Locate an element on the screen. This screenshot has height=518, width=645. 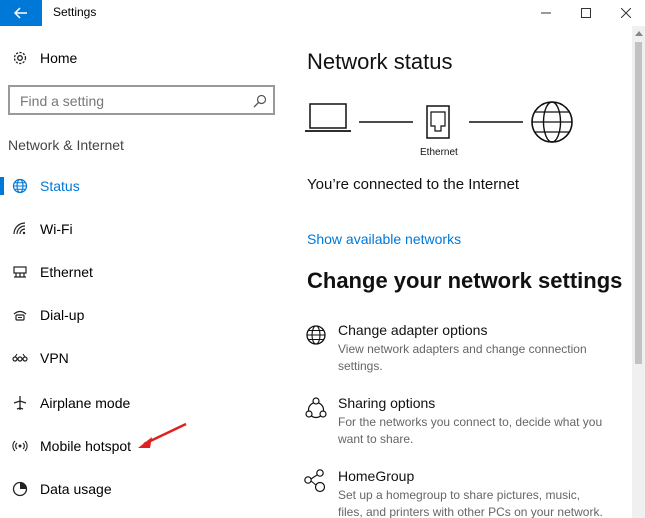
internet-globe-icon is located at coordinates (552, 122).